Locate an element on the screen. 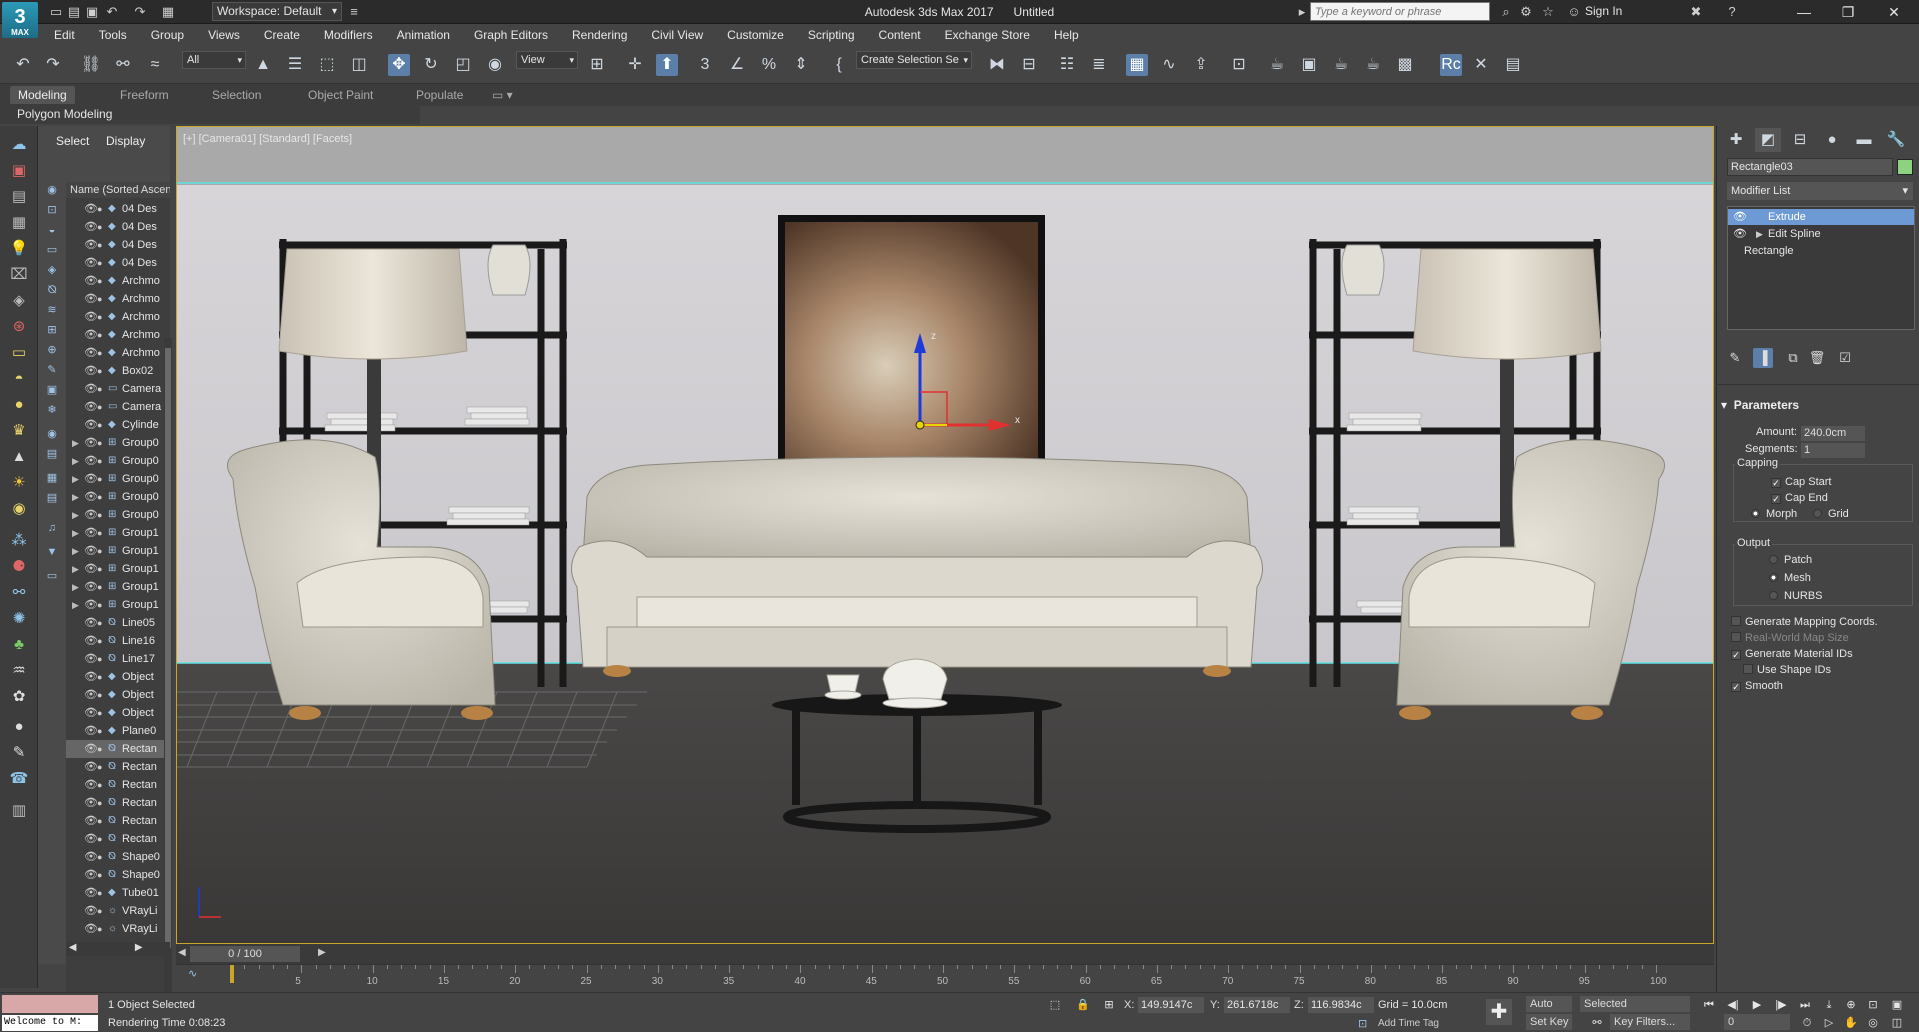  explorer-row: 👁 ● ☼ VRayLi is located at coordinates (118, 911).